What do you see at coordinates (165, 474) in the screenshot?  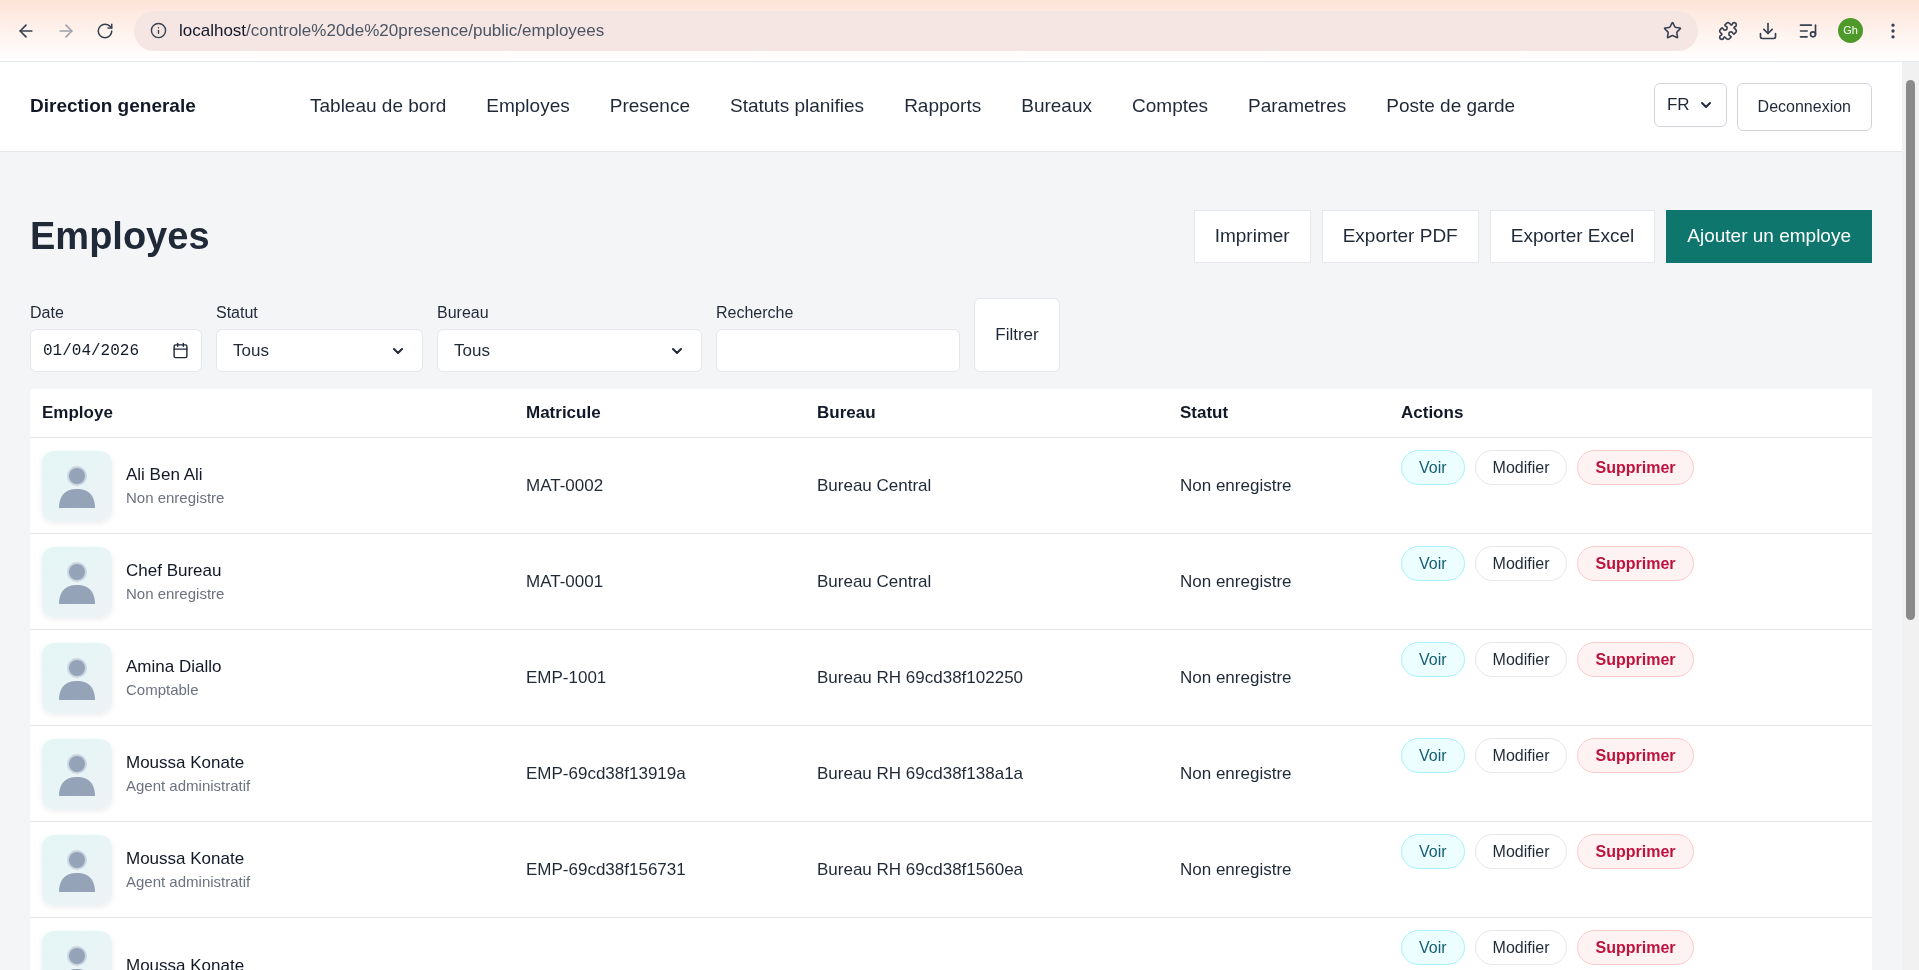 I see `employee-name: Ali Ben Ali` at bounding box center [165, 474].